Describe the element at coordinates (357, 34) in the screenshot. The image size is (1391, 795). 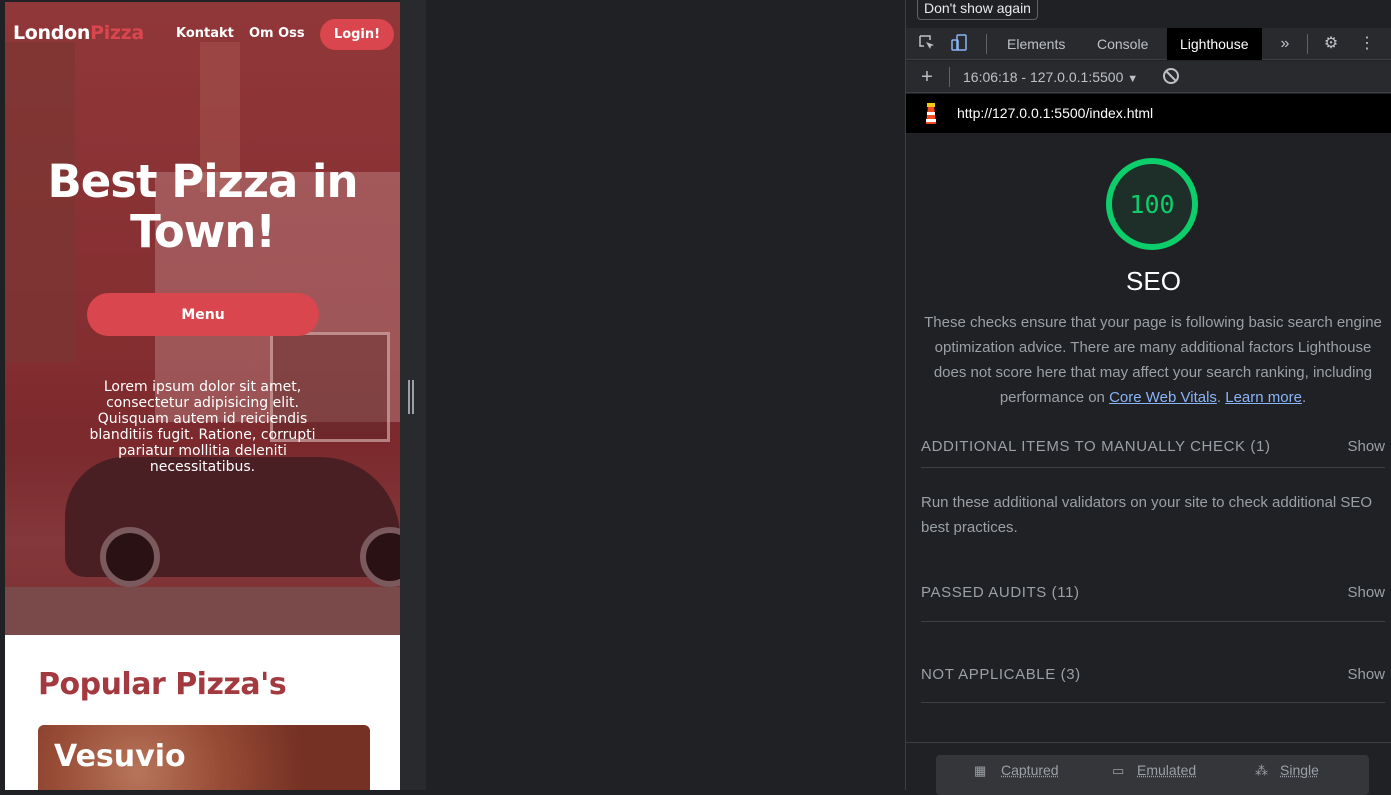
I see `login-button: Login!` at that location.